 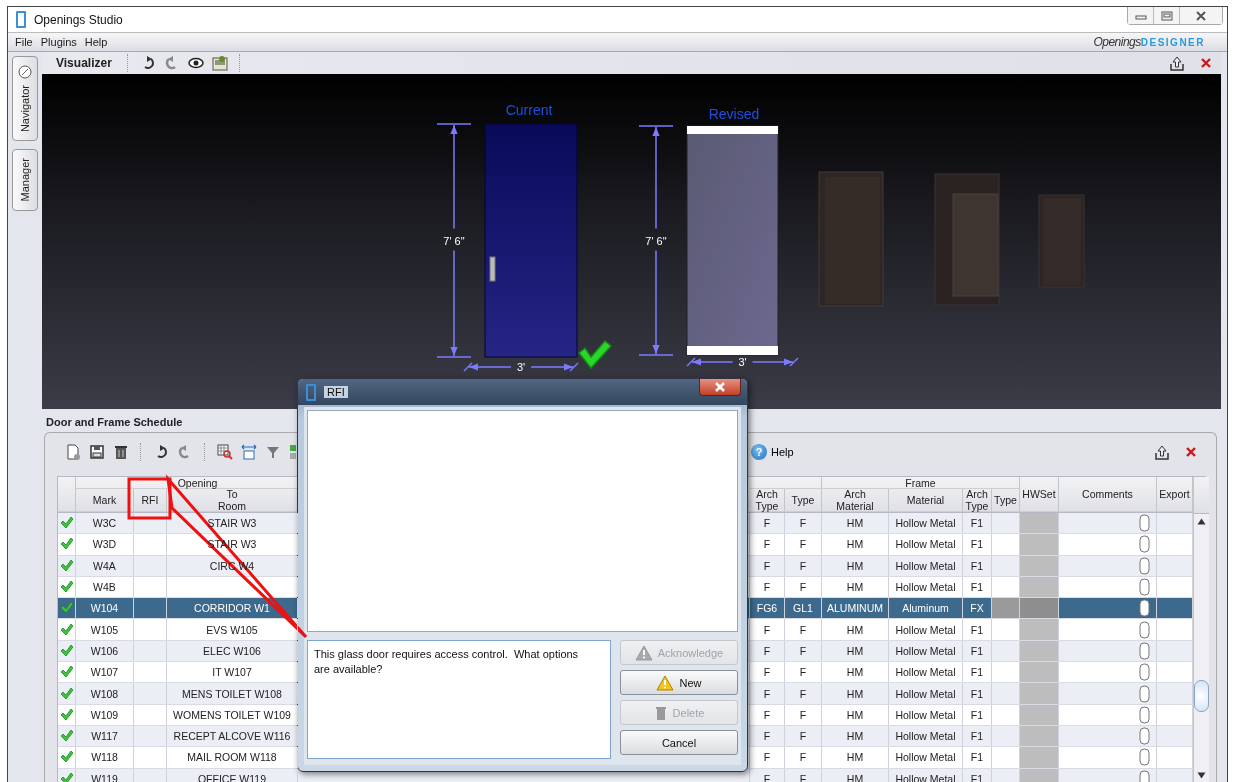 What do you see at coordinates (105, 587) in the screenshot?
I see `table-cell: W4B` at bounding box center [105, 587].